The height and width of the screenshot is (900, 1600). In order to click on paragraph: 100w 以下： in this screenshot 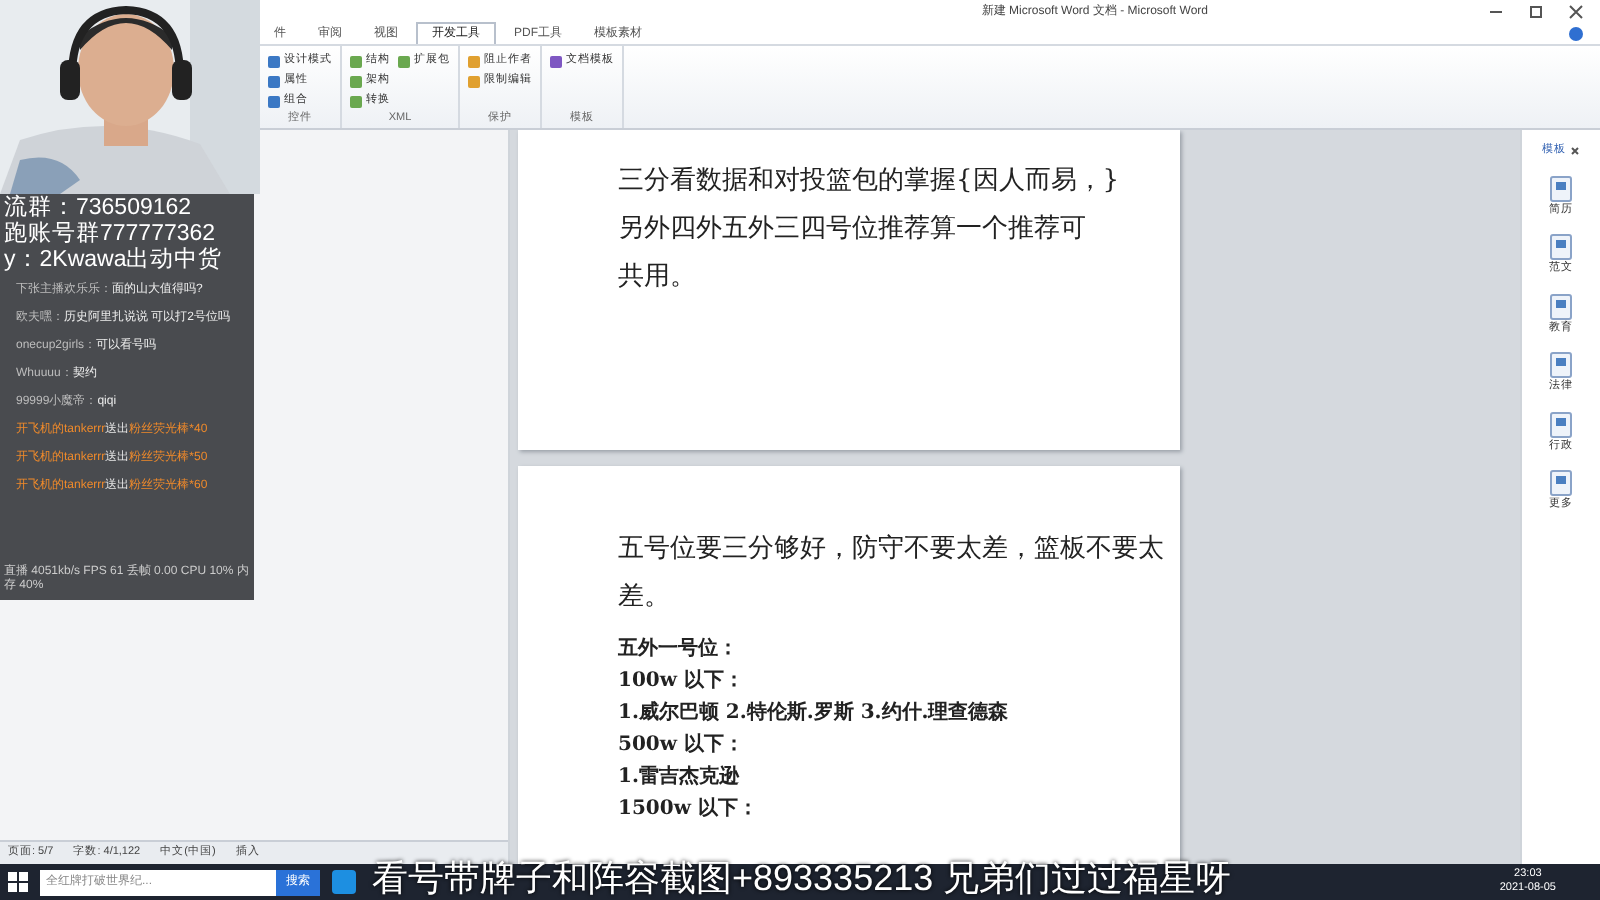, I will do `click(682, 681)`.